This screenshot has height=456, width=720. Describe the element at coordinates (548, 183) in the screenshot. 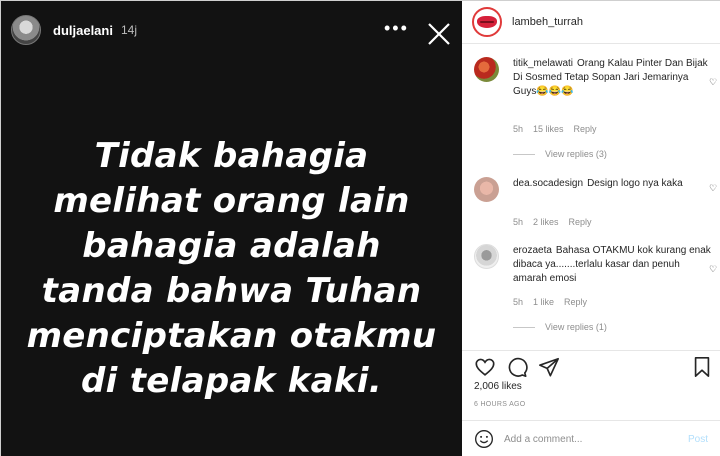

I see `comment-username: dea.socadesign` at that location.